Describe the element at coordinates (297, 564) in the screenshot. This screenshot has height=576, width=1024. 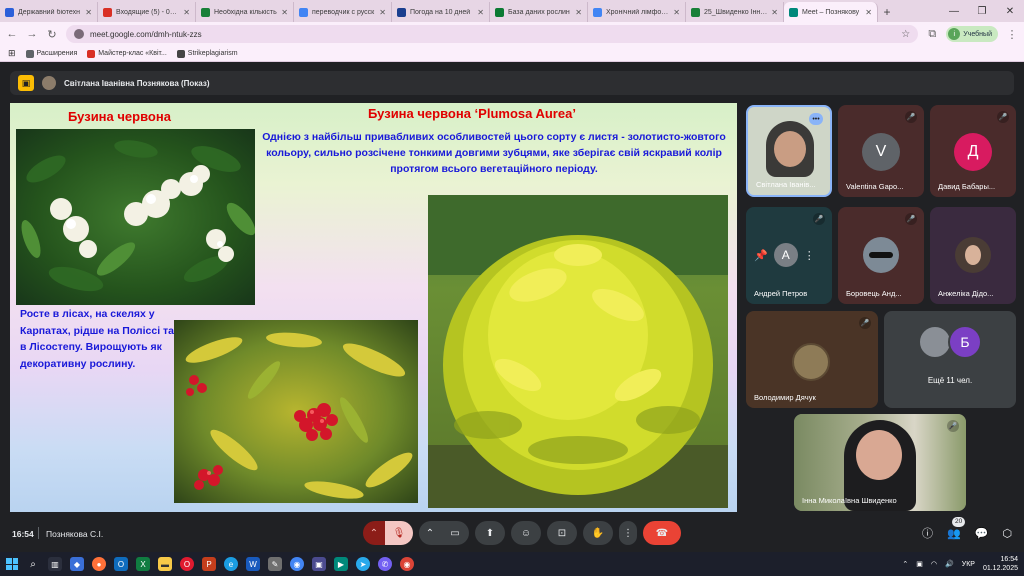
I see `chrome-icon: ◉` at that location.